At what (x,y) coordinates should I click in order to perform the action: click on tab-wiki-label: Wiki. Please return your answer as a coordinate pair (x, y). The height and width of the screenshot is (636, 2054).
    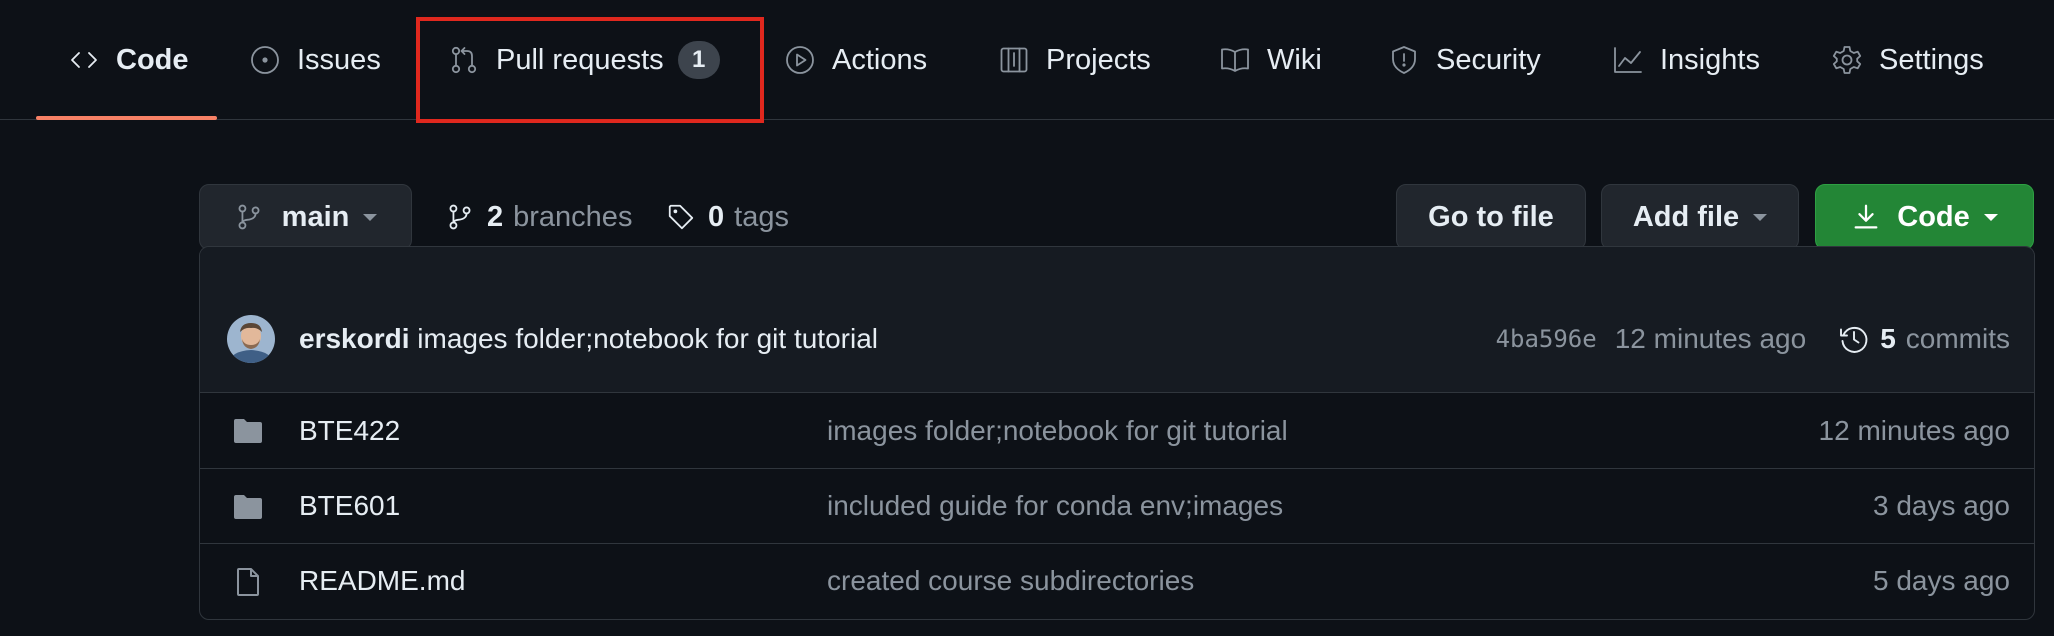
    Looking at the image, I should click on (1294, 59).